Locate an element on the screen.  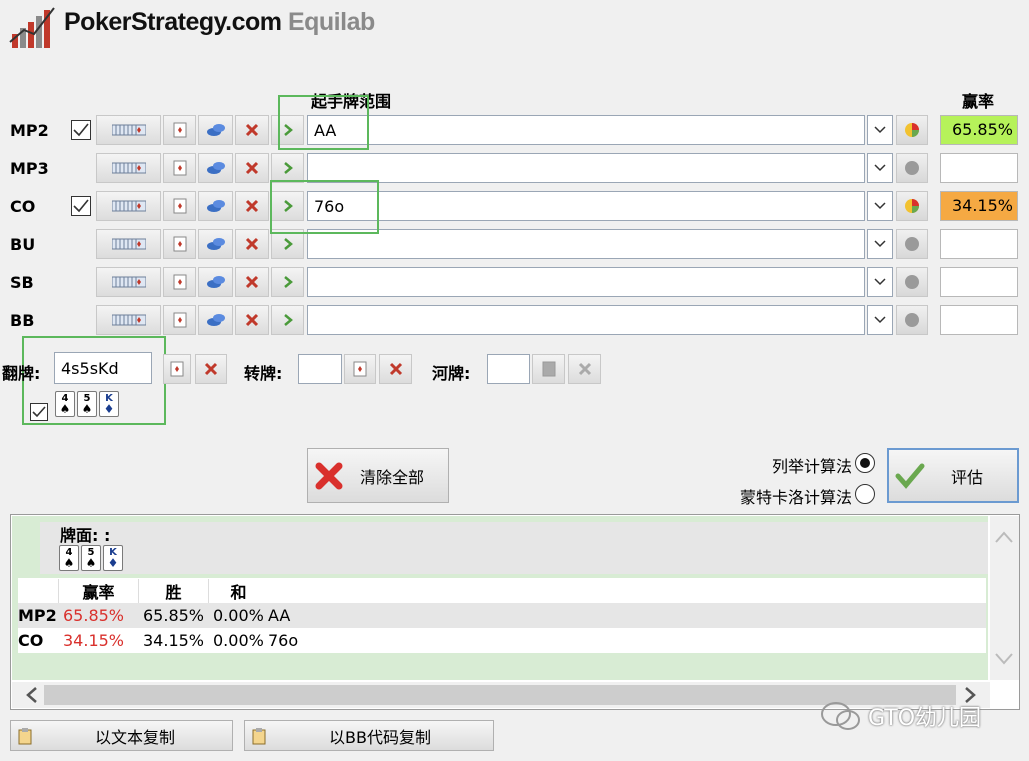
range-input: 76o is located at coordinates (586, 206).